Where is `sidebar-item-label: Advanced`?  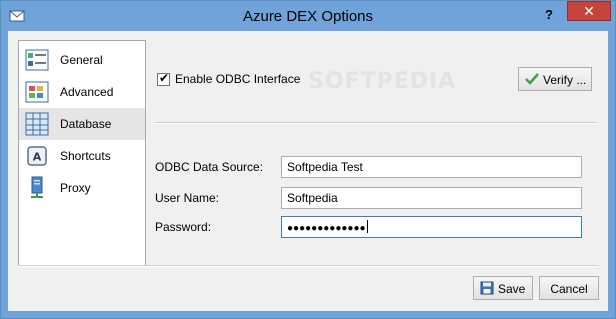
sidebar-item-label: Advanced is located at coordinates (87, 92).